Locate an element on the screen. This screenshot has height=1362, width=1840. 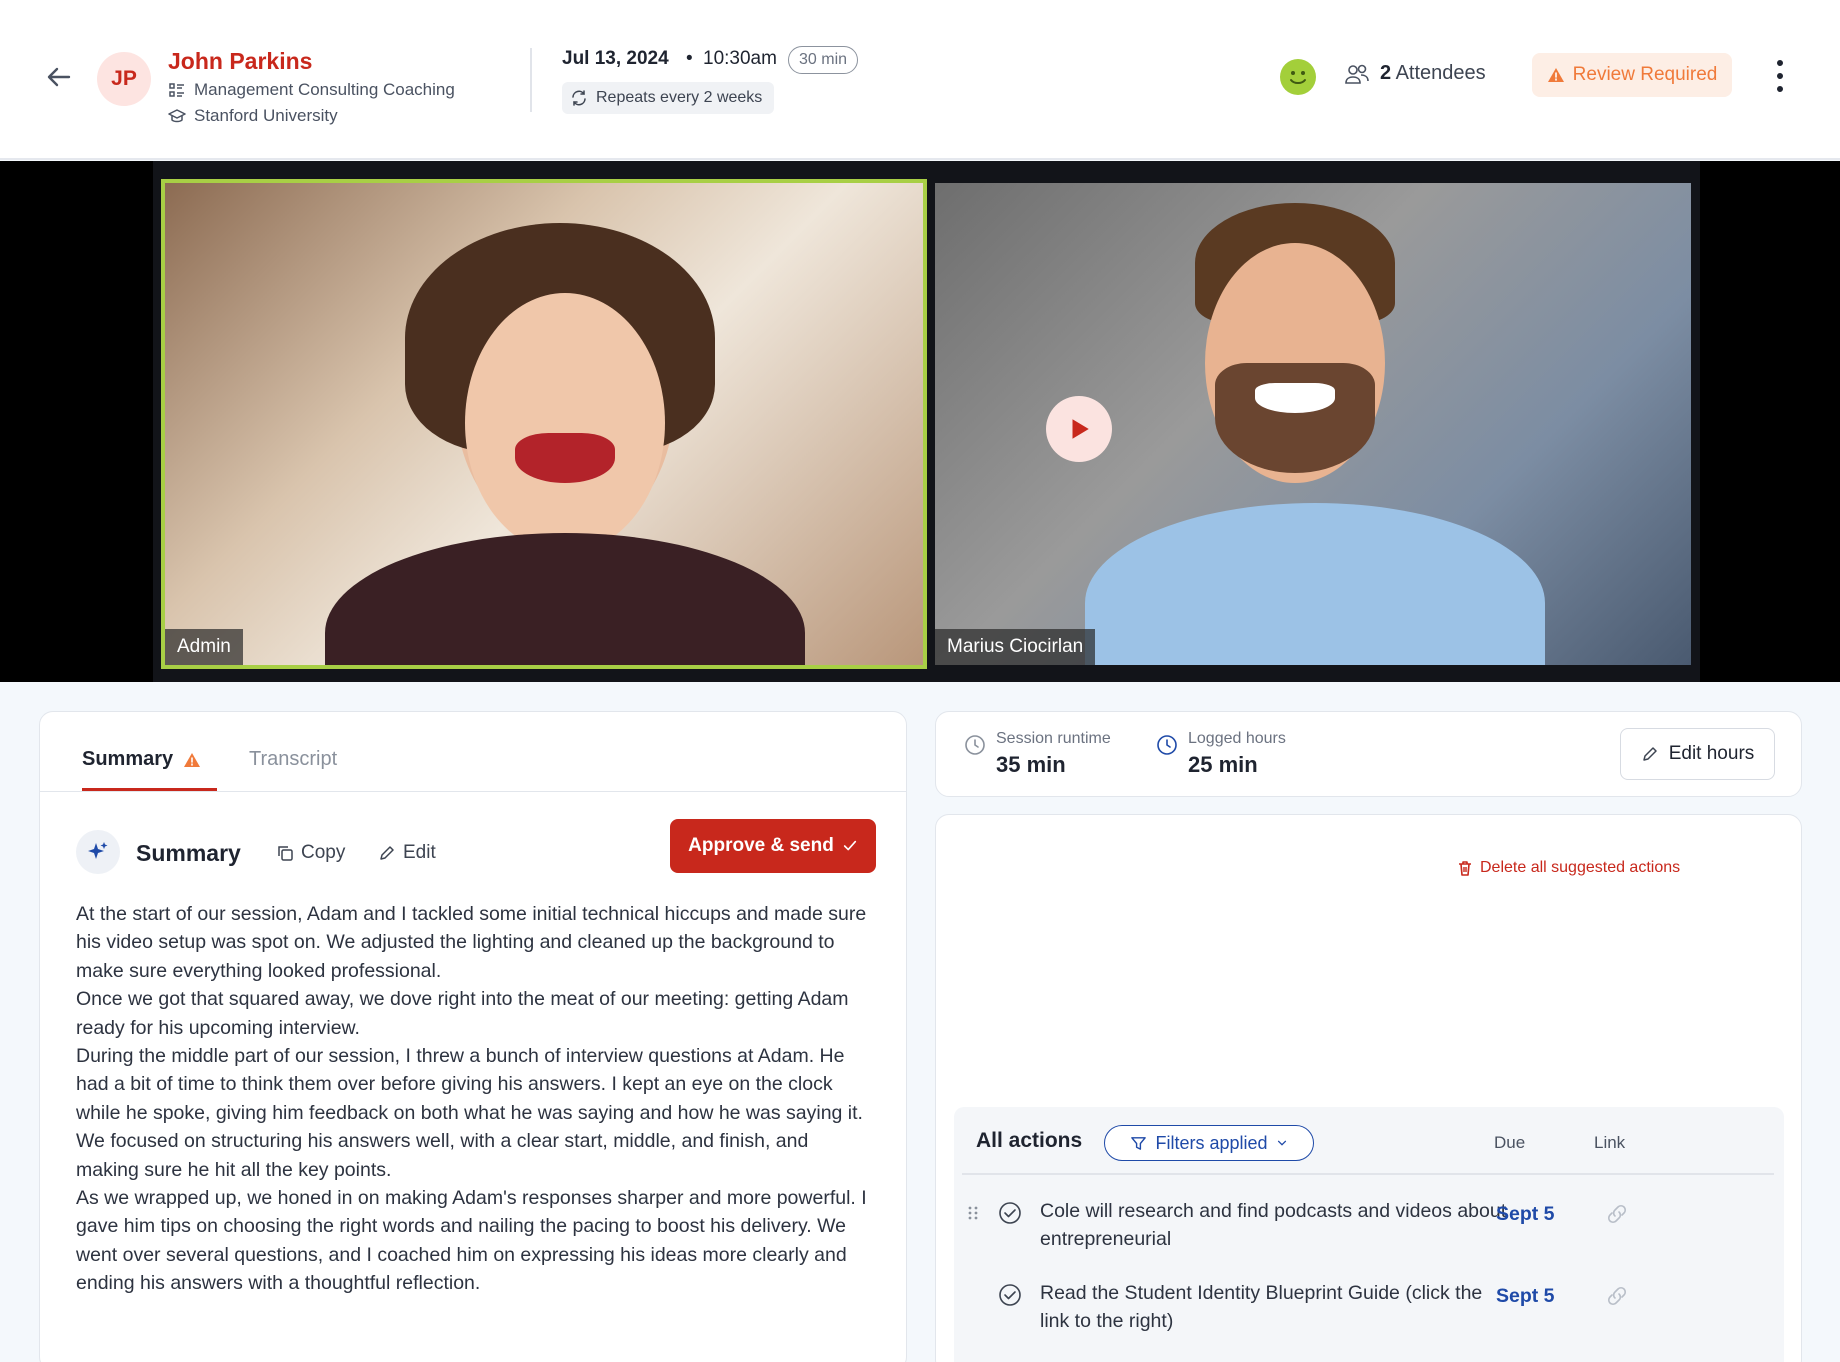
approve-send-button: Approve & send is located at coordinates (773, 846).